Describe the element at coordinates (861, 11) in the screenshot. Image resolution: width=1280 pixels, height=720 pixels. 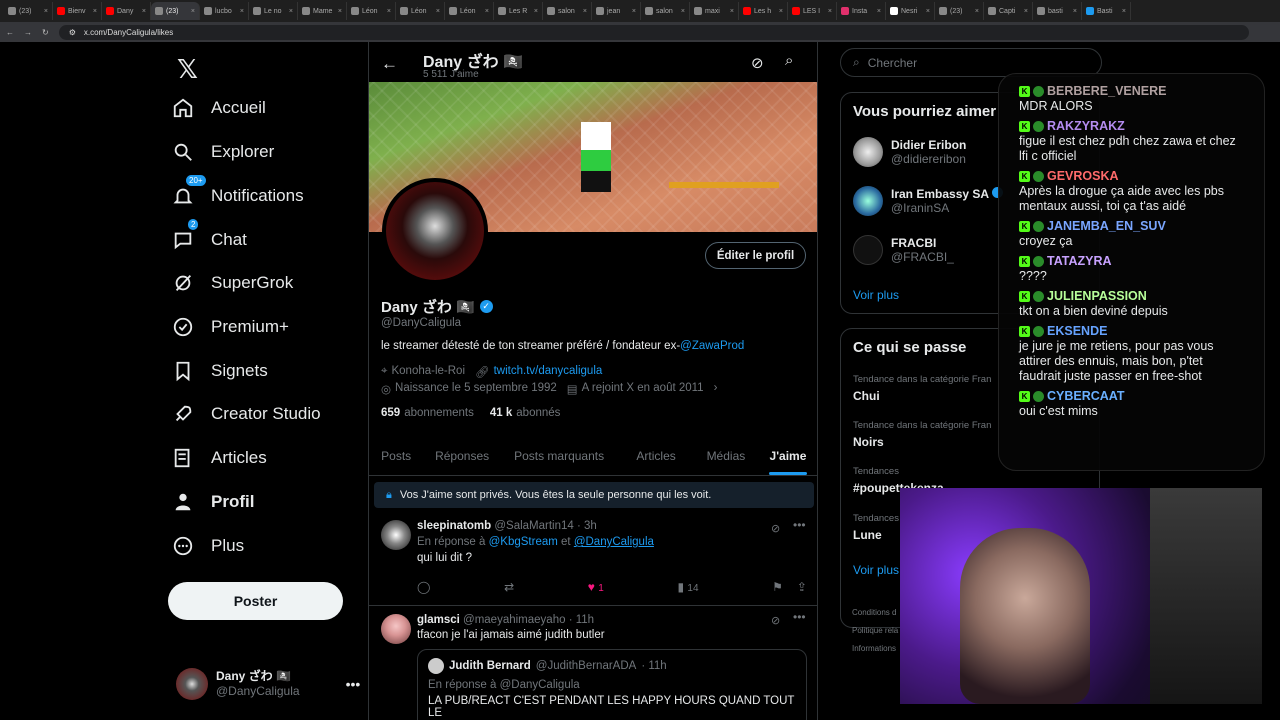
I see `browser-tab: Insta ×` at that location.